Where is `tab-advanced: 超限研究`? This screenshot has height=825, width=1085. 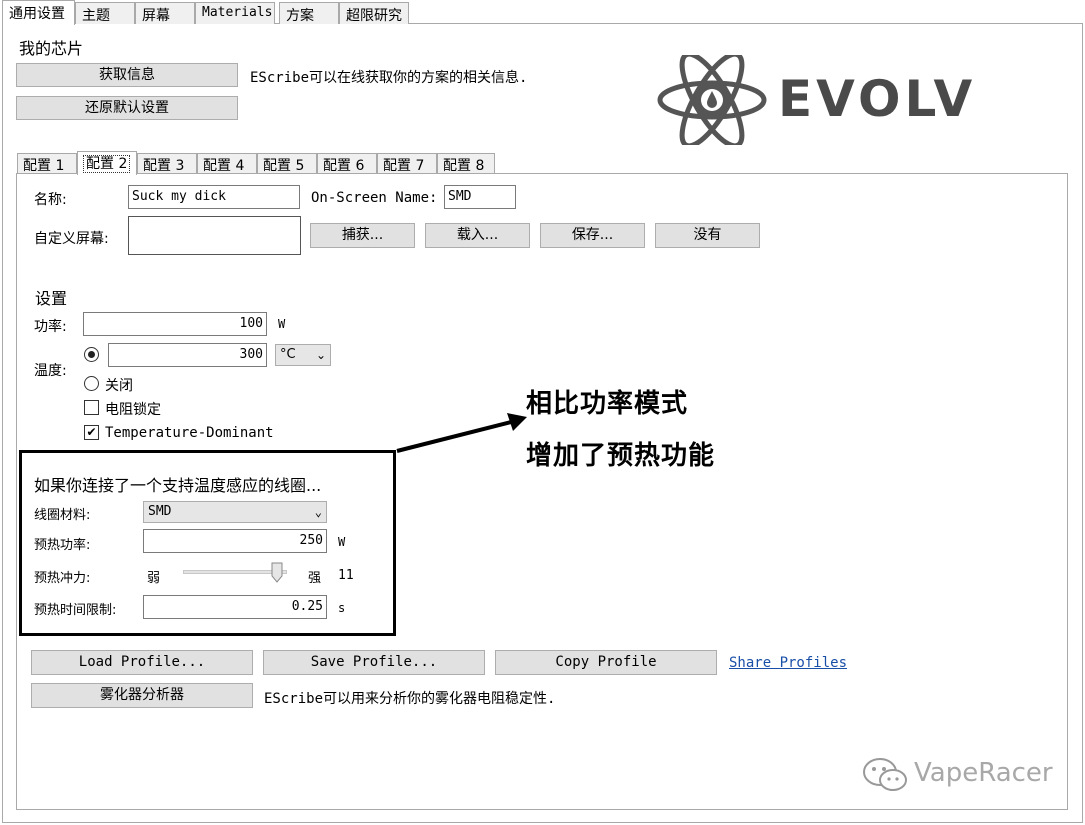
tab-advanced: 超限研究 is located at coordinates (374, 13).